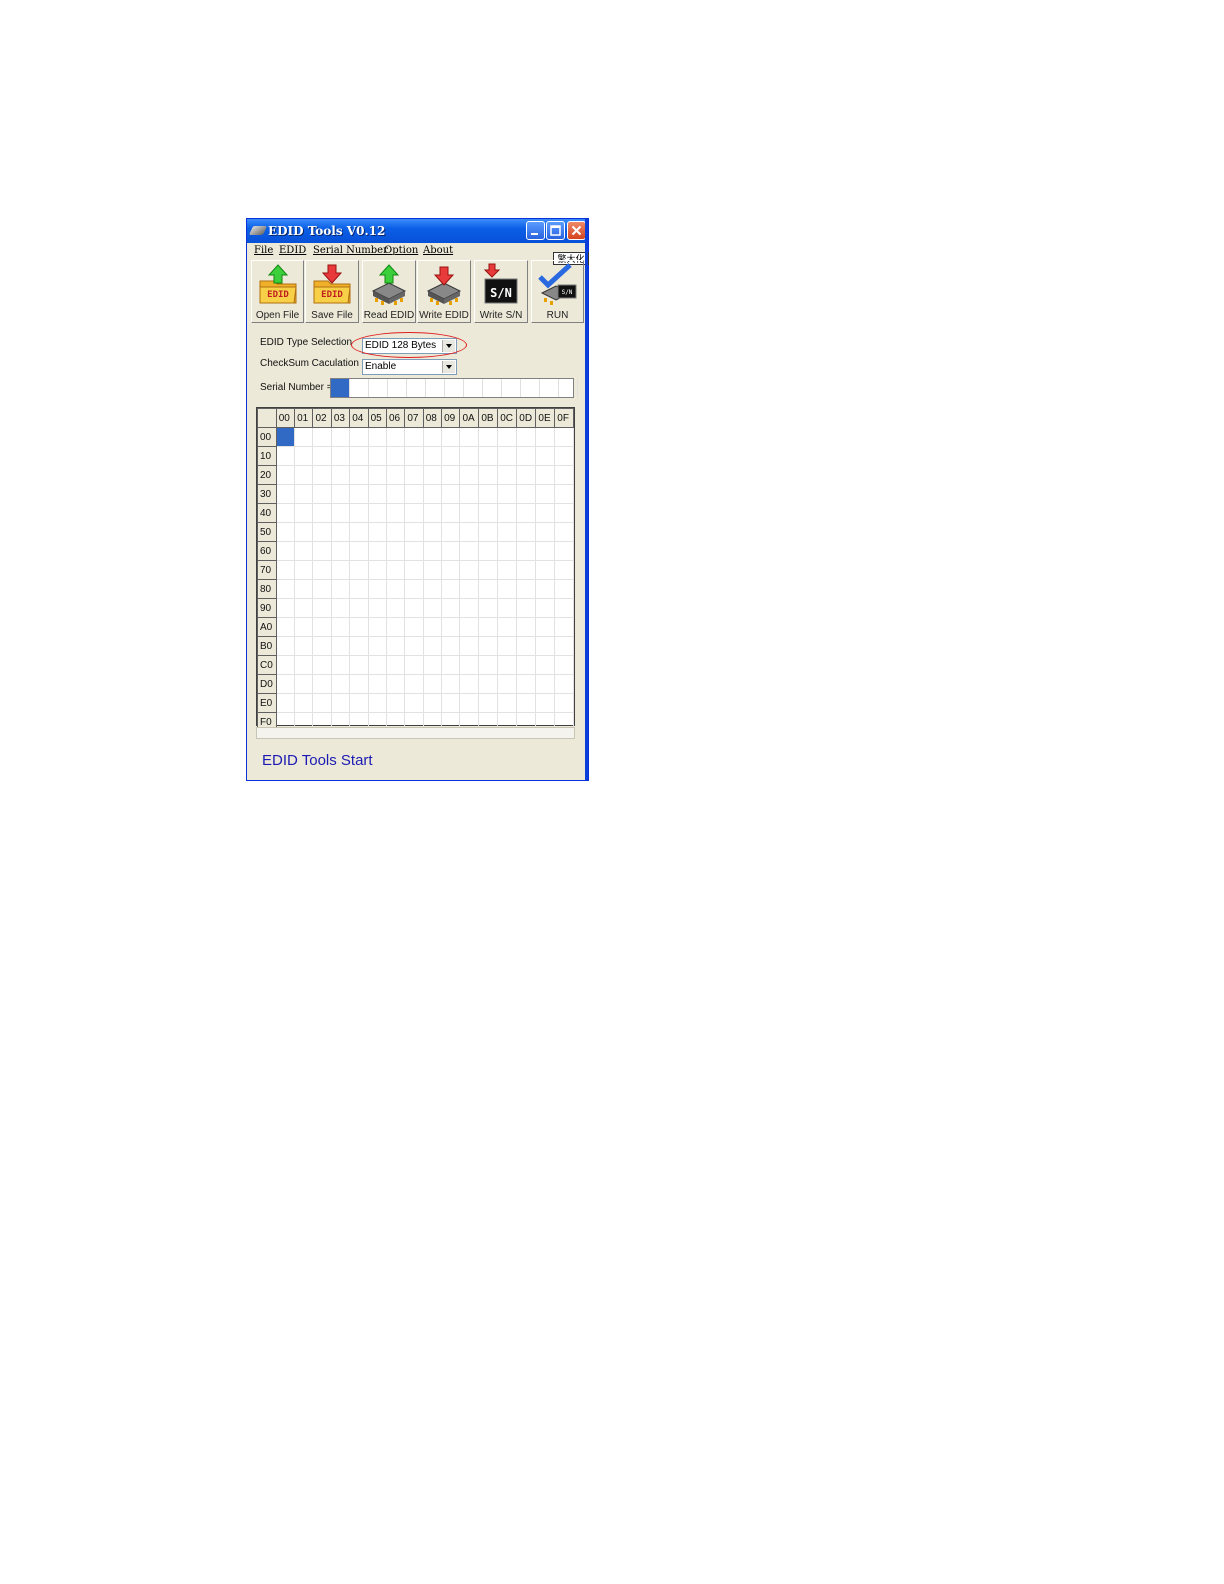 This screenshot has width=1224, height=1584. I want to click on close-button, so click(576, 230).